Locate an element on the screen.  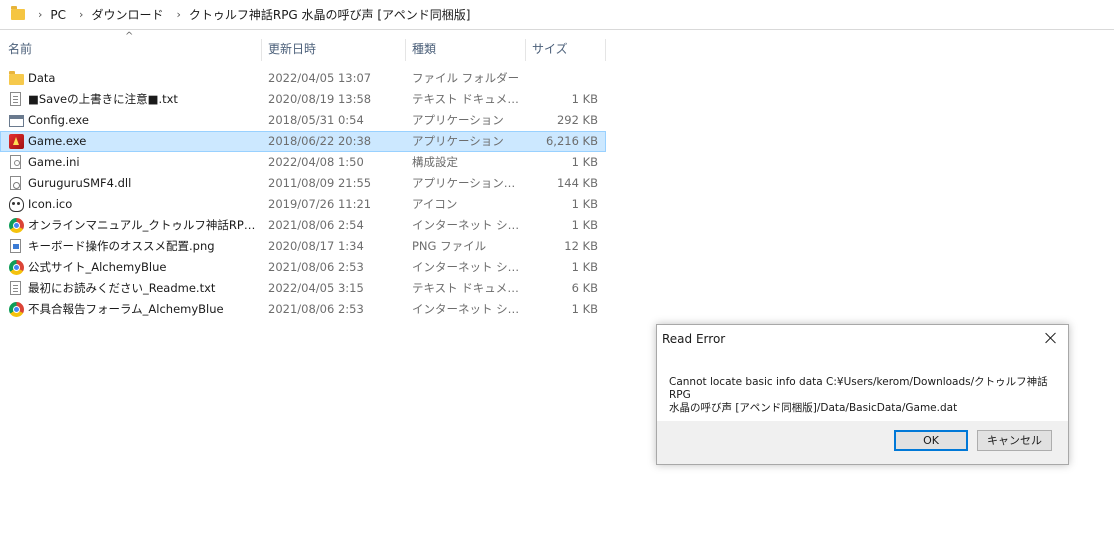
game-exe-icon is located at coordinates (16, 141).